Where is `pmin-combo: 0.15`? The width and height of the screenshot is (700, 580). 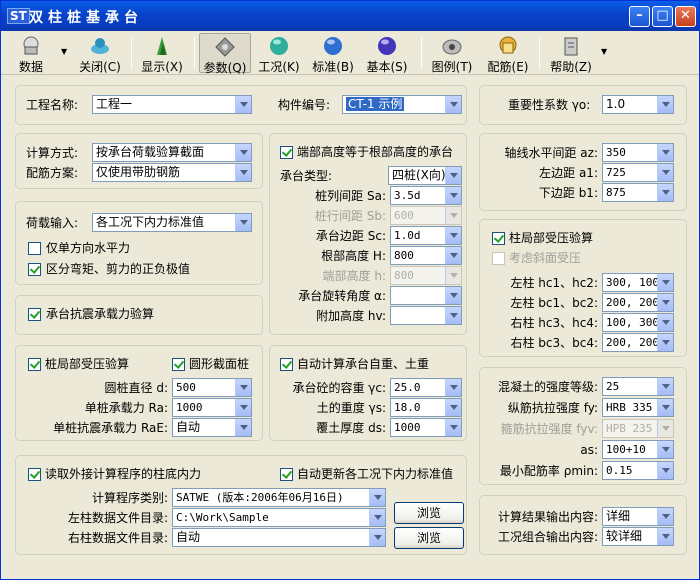 pmin-combo: 0.15 is located at coordinates (638, 470).